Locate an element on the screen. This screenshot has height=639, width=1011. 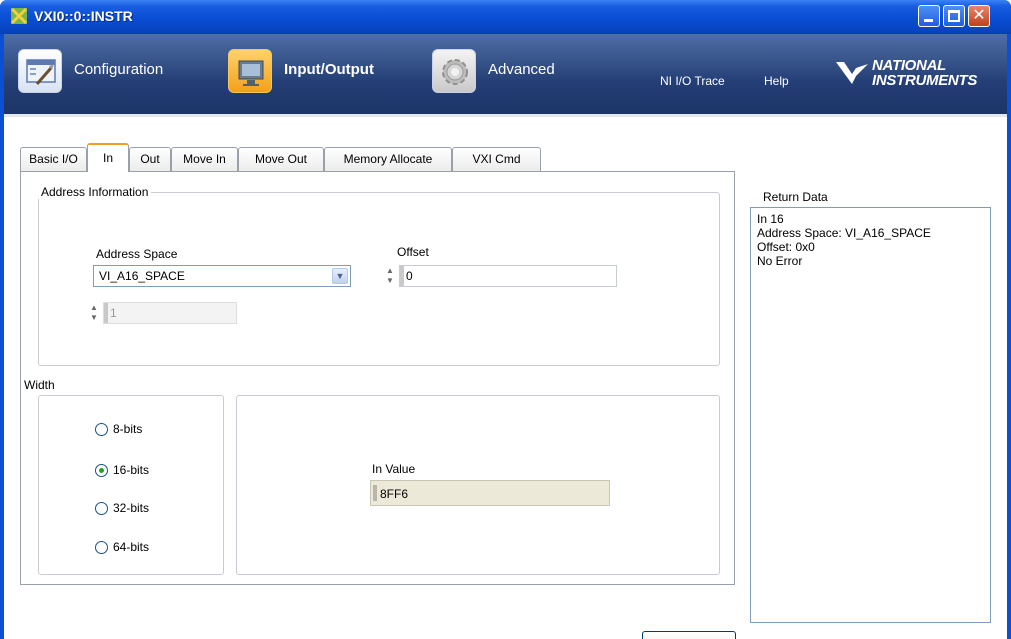
input-output-icon is located at coordinates (250, 71).